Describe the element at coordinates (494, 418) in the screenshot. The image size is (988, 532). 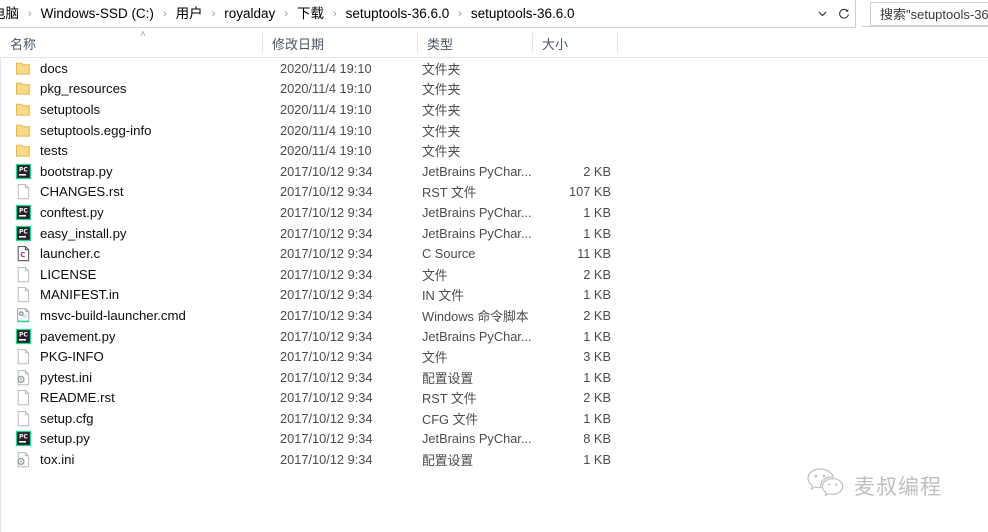
I see `file-row: setup.cfg 2017/10/12 9:34 CFG 文件 1 KB` at that location.